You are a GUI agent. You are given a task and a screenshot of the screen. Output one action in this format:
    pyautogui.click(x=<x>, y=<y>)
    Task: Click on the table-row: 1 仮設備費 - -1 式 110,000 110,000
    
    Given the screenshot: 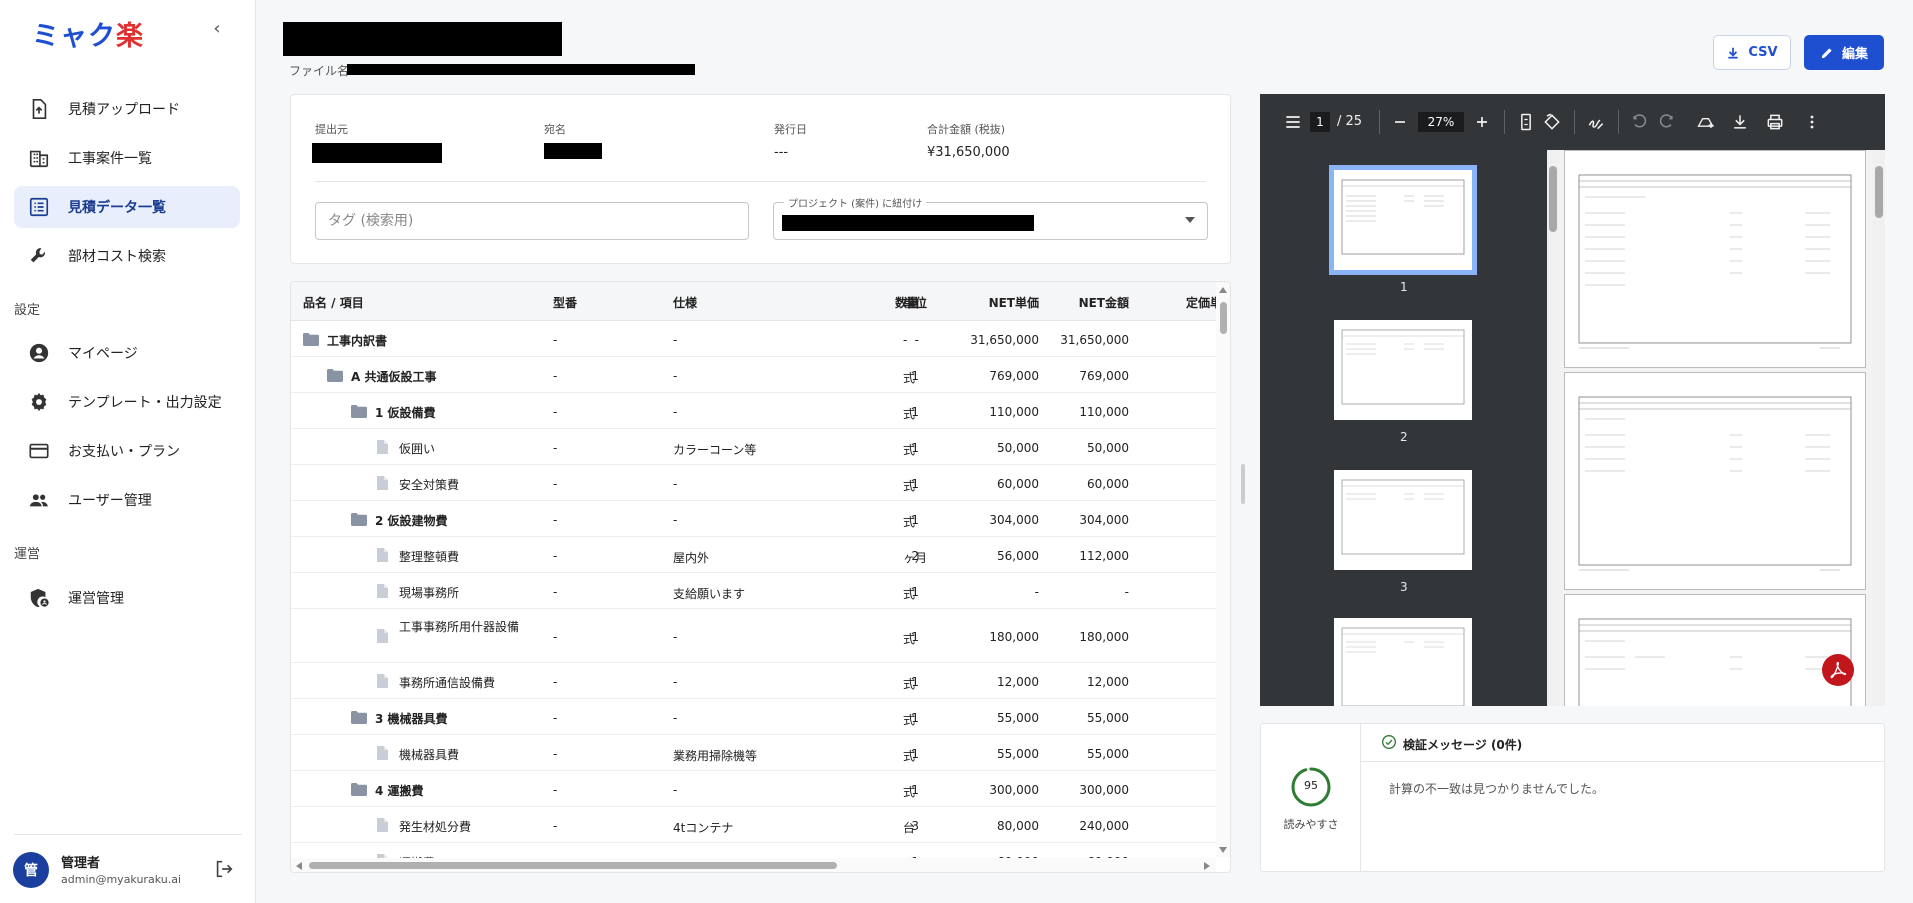 What is the action you would take?
    pyautogui.click(x=753, y=411)
    